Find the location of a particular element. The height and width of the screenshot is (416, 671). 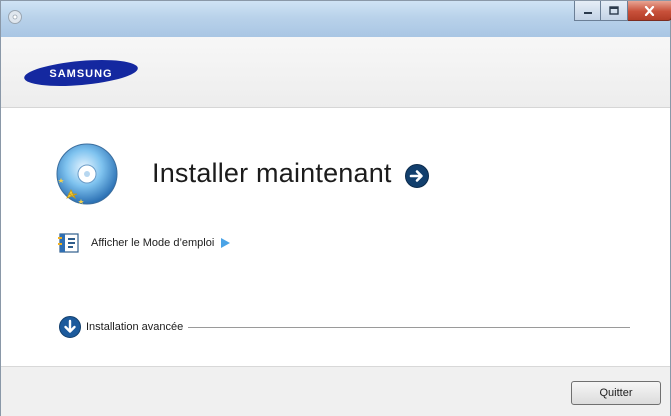

app-icon is located at coordinates (15, 17).